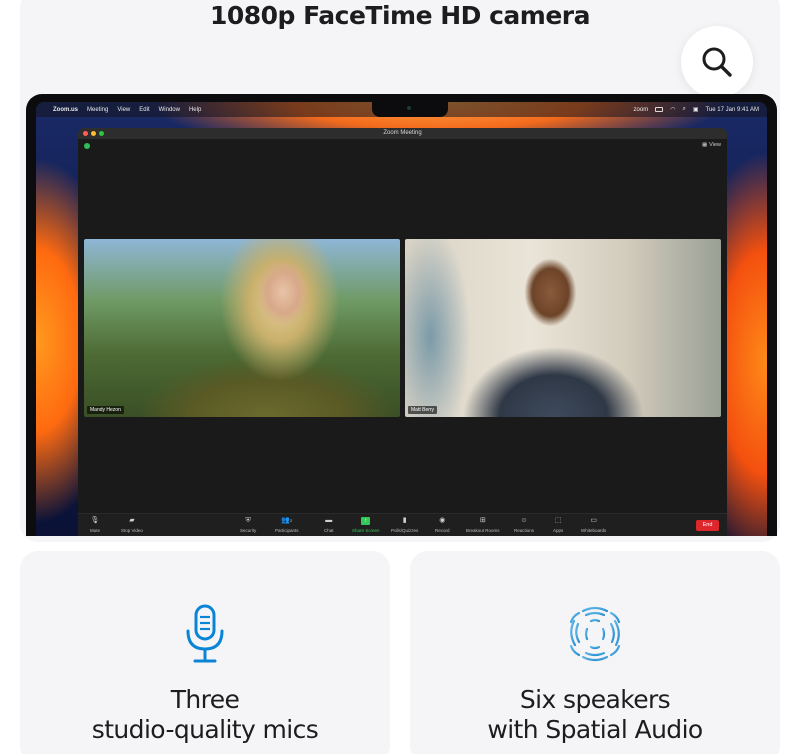 The width and height of the screenshot is (800, 754). I want to click on end-meeting-button: End, so click(707, 525).